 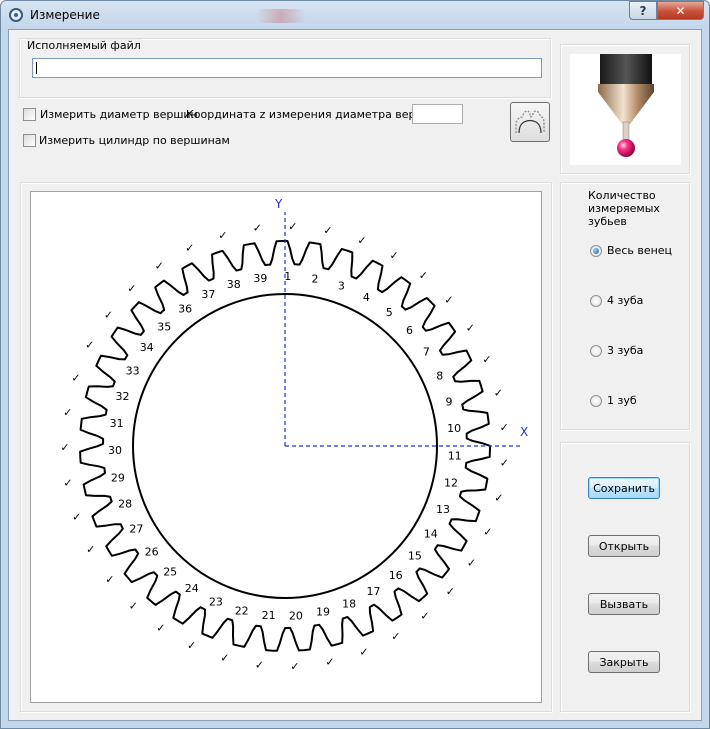 I want to click on tooth-number-label: 27, so click(x=136, y=529).